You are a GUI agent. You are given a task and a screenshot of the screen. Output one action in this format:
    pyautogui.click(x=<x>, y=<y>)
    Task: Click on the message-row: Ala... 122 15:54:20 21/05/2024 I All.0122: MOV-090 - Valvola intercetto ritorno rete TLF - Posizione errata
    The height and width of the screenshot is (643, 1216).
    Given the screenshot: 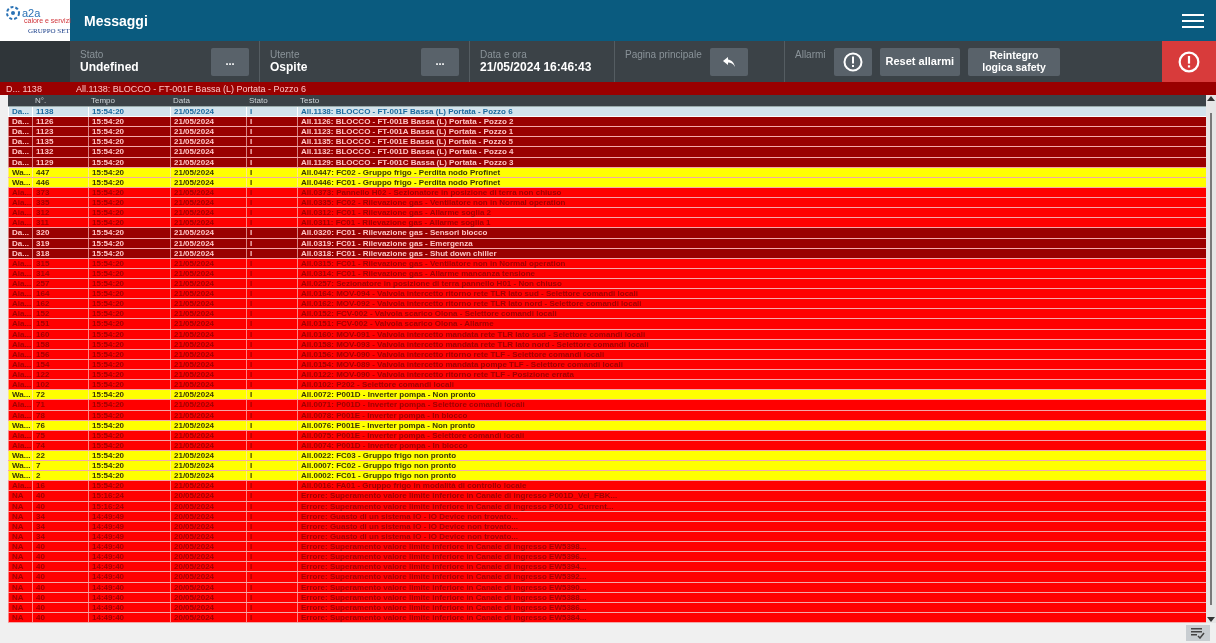 What is the action you would take?
    pyautogui.click(x=607, y=375)
    